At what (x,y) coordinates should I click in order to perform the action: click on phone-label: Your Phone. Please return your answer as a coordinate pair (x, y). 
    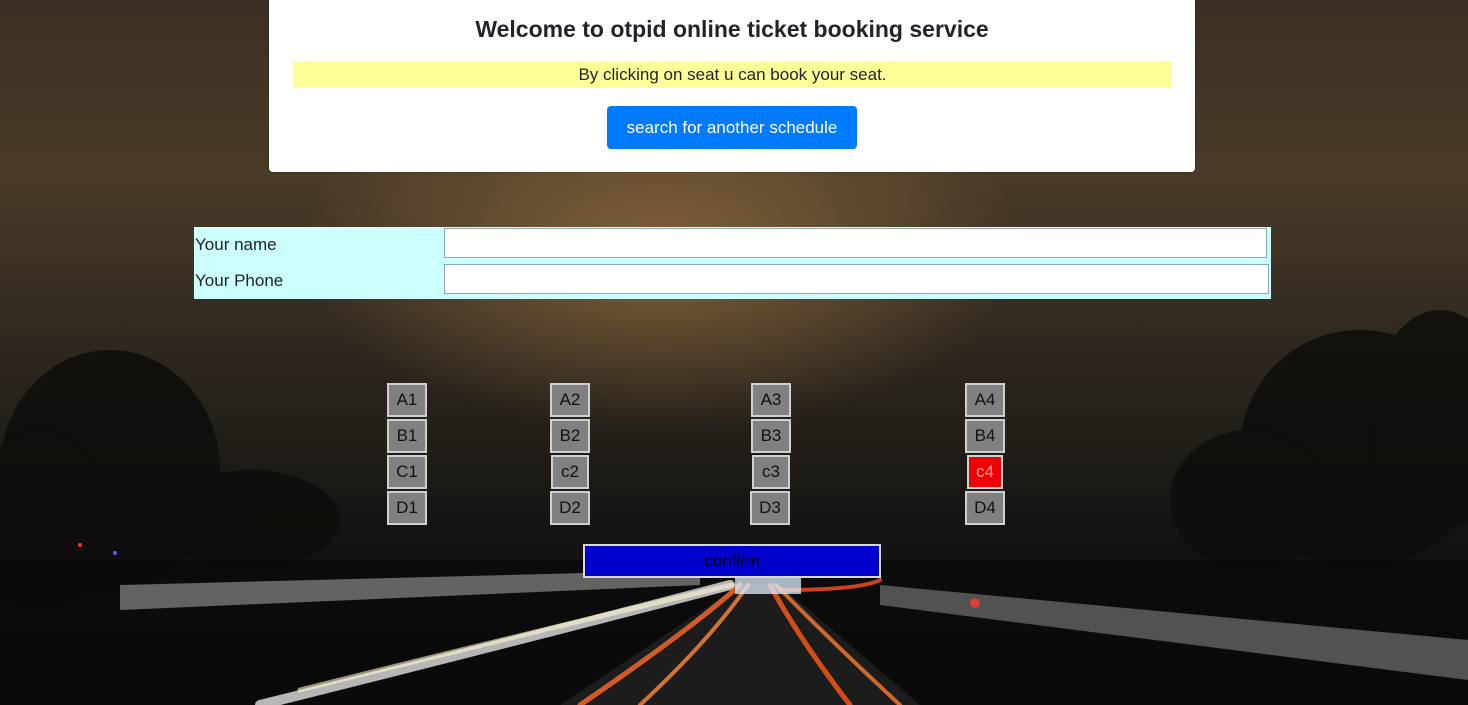
    Looking at the image, I should click on (239, 280).